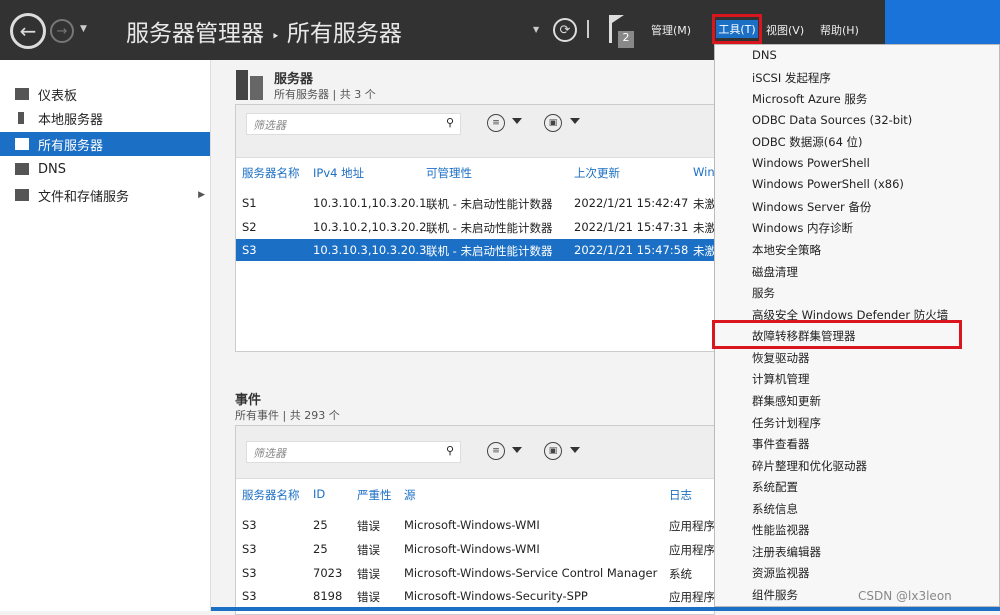  I want to click on menu-item: 群集感知更新, so click(786, 401).